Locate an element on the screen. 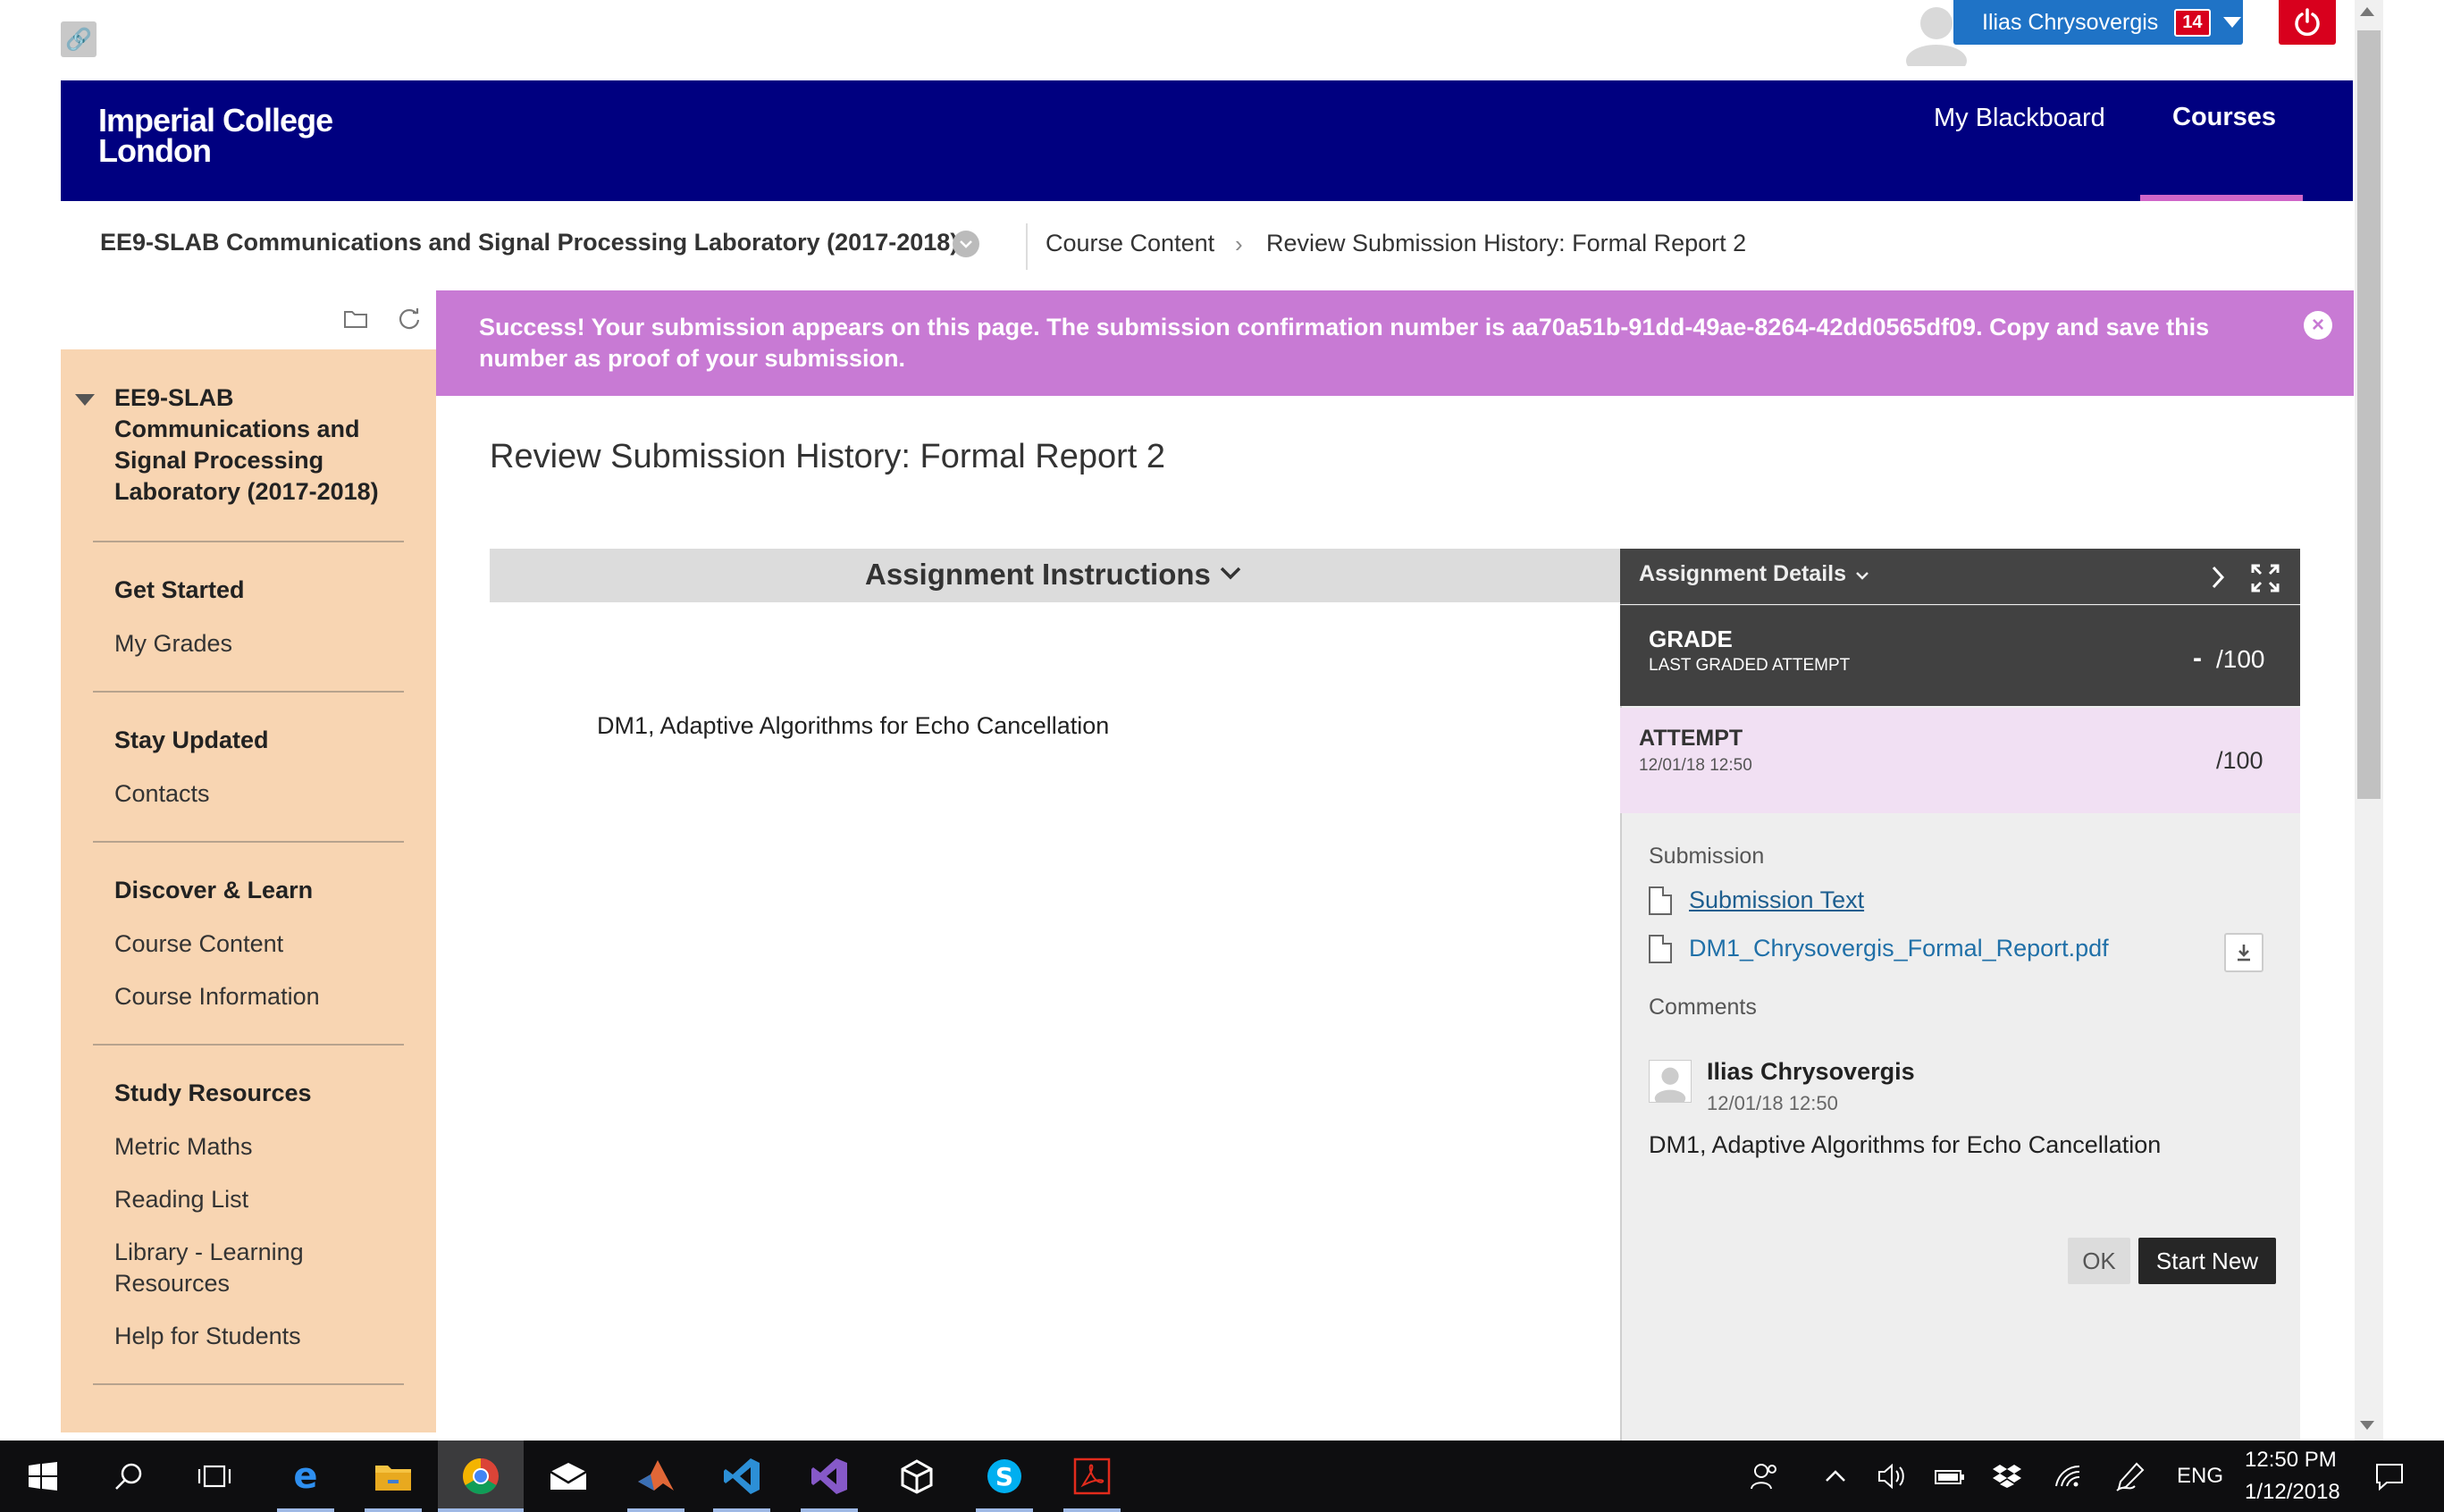 This screenshot has height=1512, width=2444. svg-text: S is located at coordinates (1004, 1476).